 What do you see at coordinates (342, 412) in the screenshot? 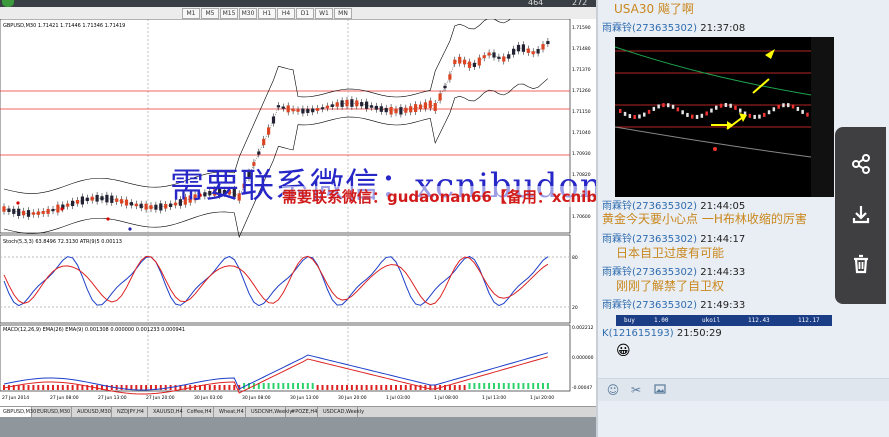
I see `chart-tab: USDCAD,Weekly` at bounding box center [342, 412].